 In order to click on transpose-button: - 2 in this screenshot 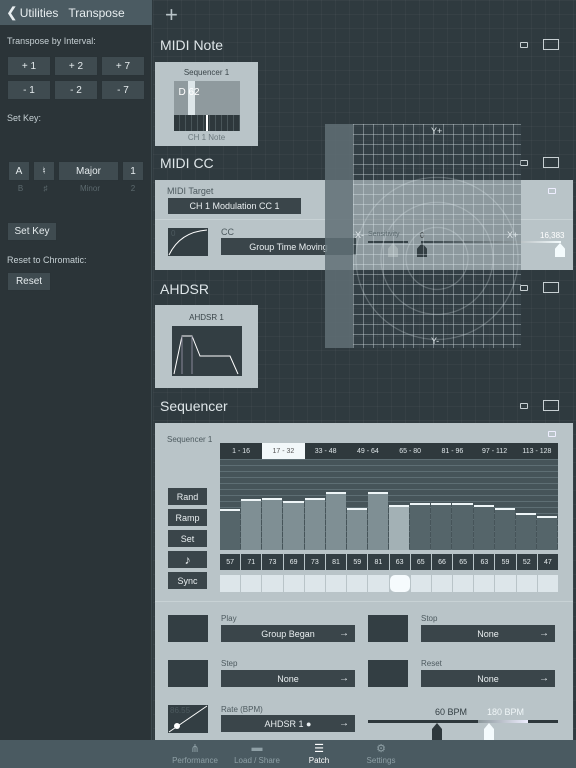, I will do `click(76, 90)`.